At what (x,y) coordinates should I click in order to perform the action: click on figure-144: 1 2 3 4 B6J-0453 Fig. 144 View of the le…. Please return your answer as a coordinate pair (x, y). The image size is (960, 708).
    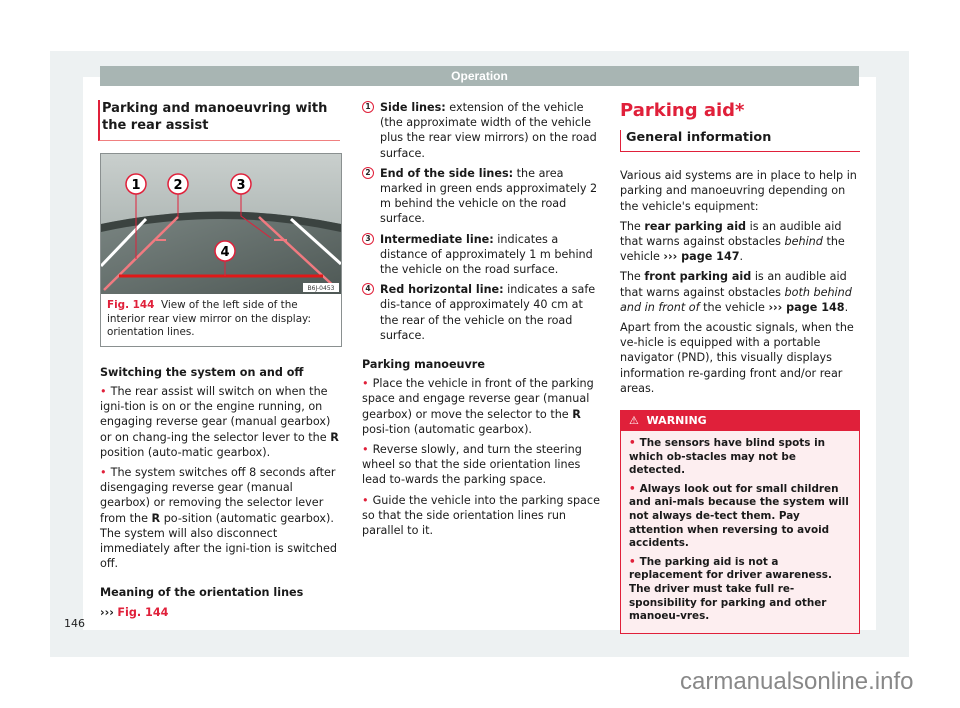
    Looking at the image, I should click on (221, 250).